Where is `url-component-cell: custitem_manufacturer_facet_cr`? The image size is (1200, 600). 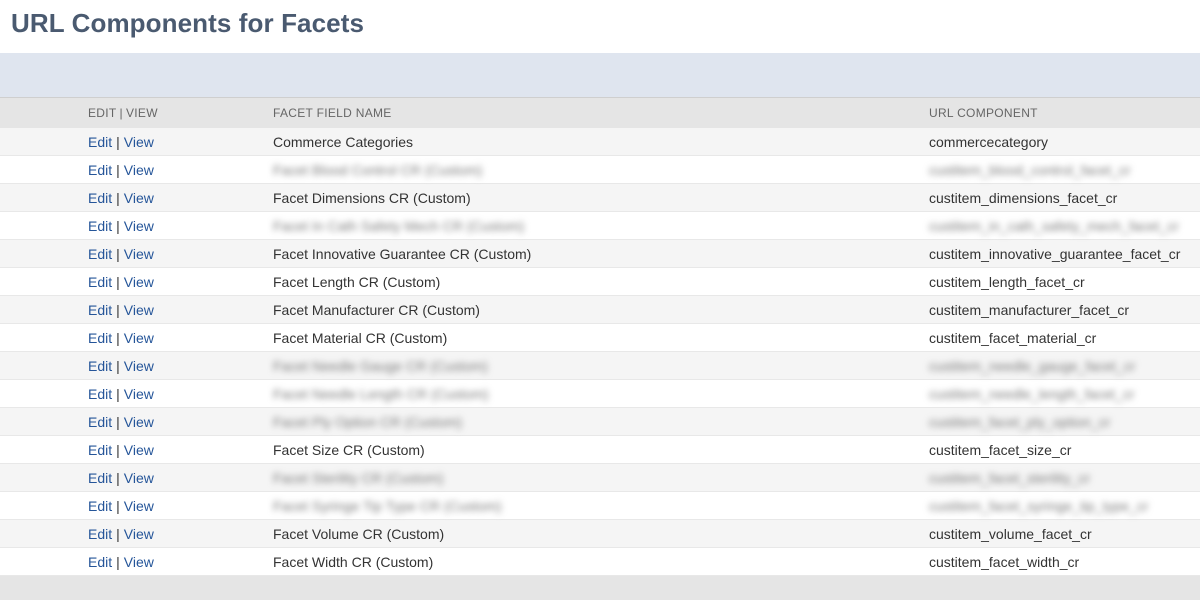 url-component-cell: custitem_manufacturer_facet_cr is located at coordinates (1029, 309).